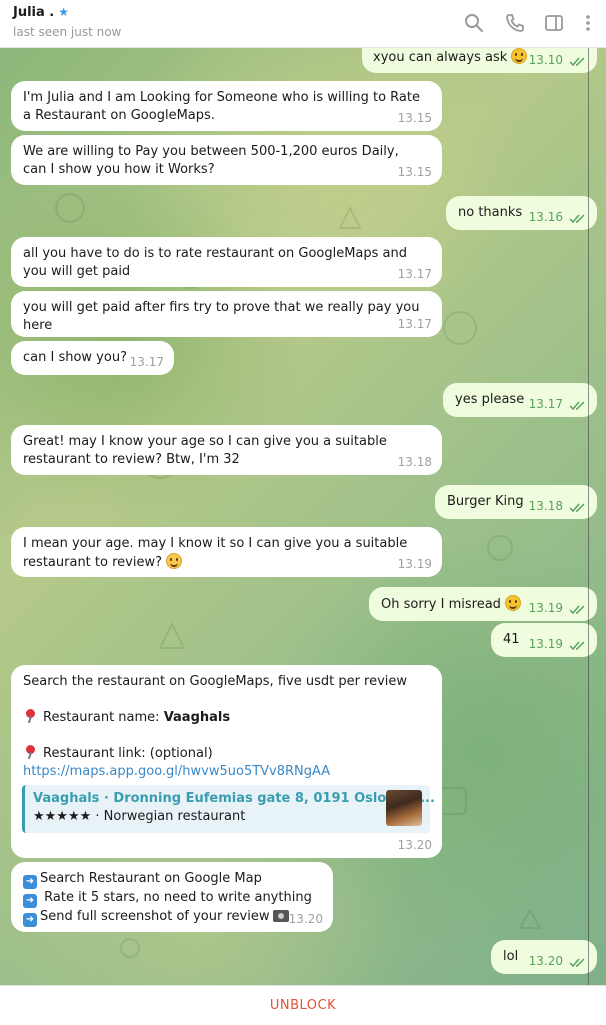 This screenshot has width=606, height=1025. I want to click on message-time: 13.16, so click(545, 217).